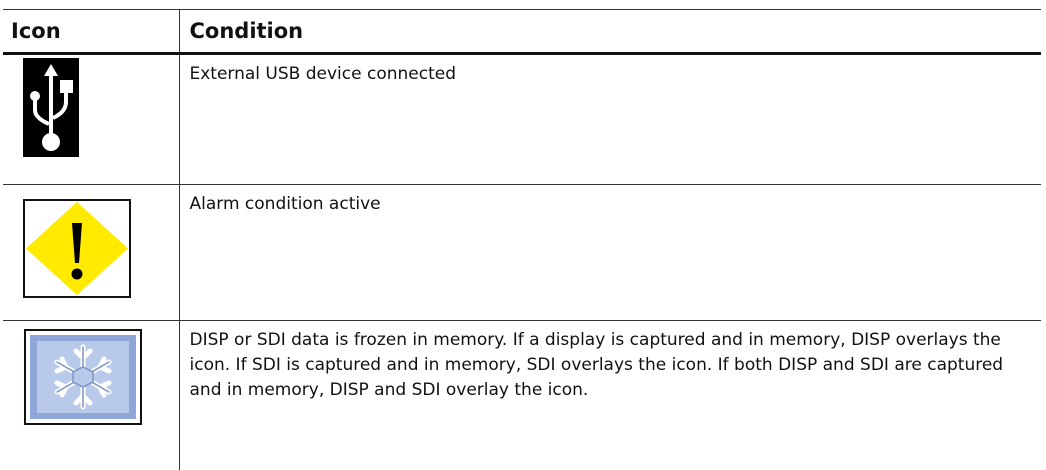 This screenshot has height=470, width=1046. Describe the element at coordinates (77, 248) in the screenshot. I see `alarm-warning-icon` at that location.